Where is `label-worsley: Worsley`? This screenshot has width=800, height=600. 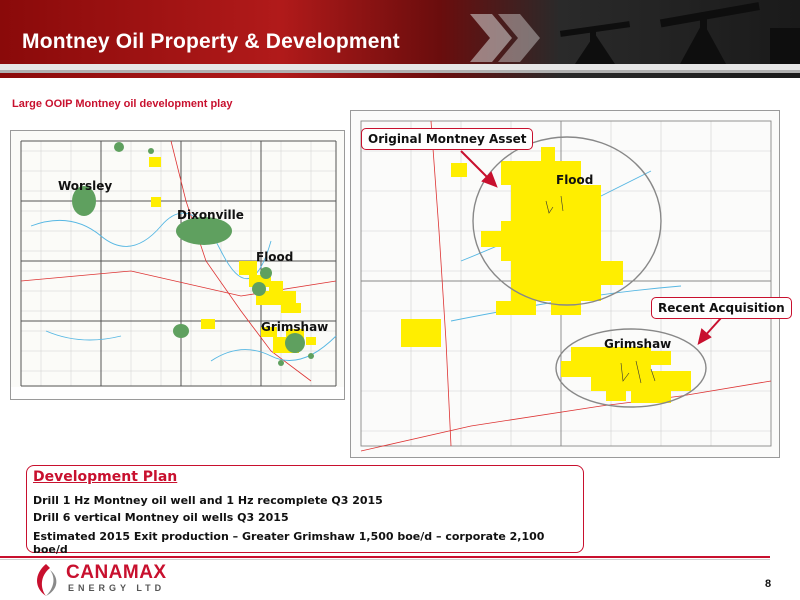
label-worsley: Worsley is located at coordinates (85, 186).